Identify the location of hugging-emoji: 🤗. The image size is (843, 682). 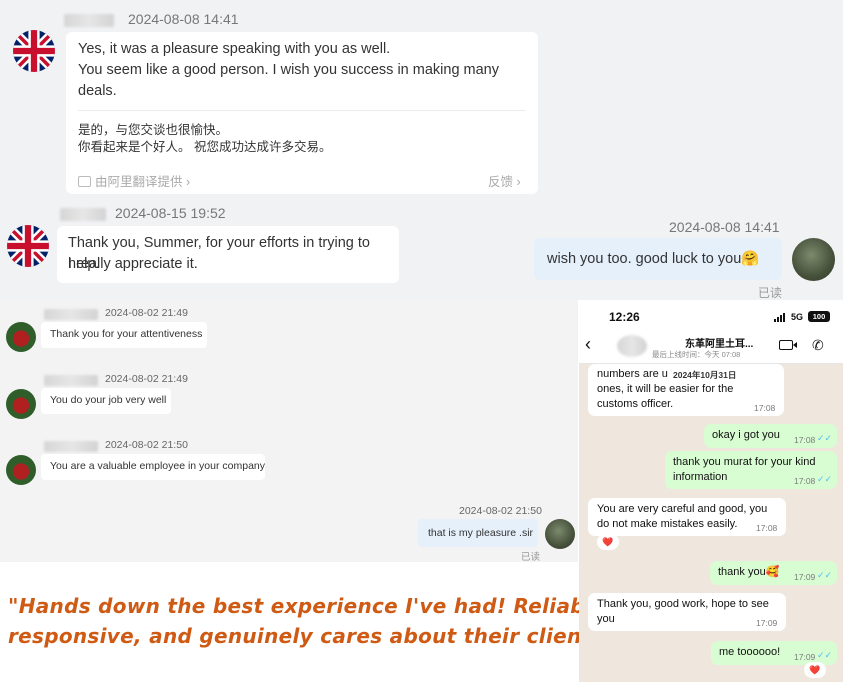
(750, 259).